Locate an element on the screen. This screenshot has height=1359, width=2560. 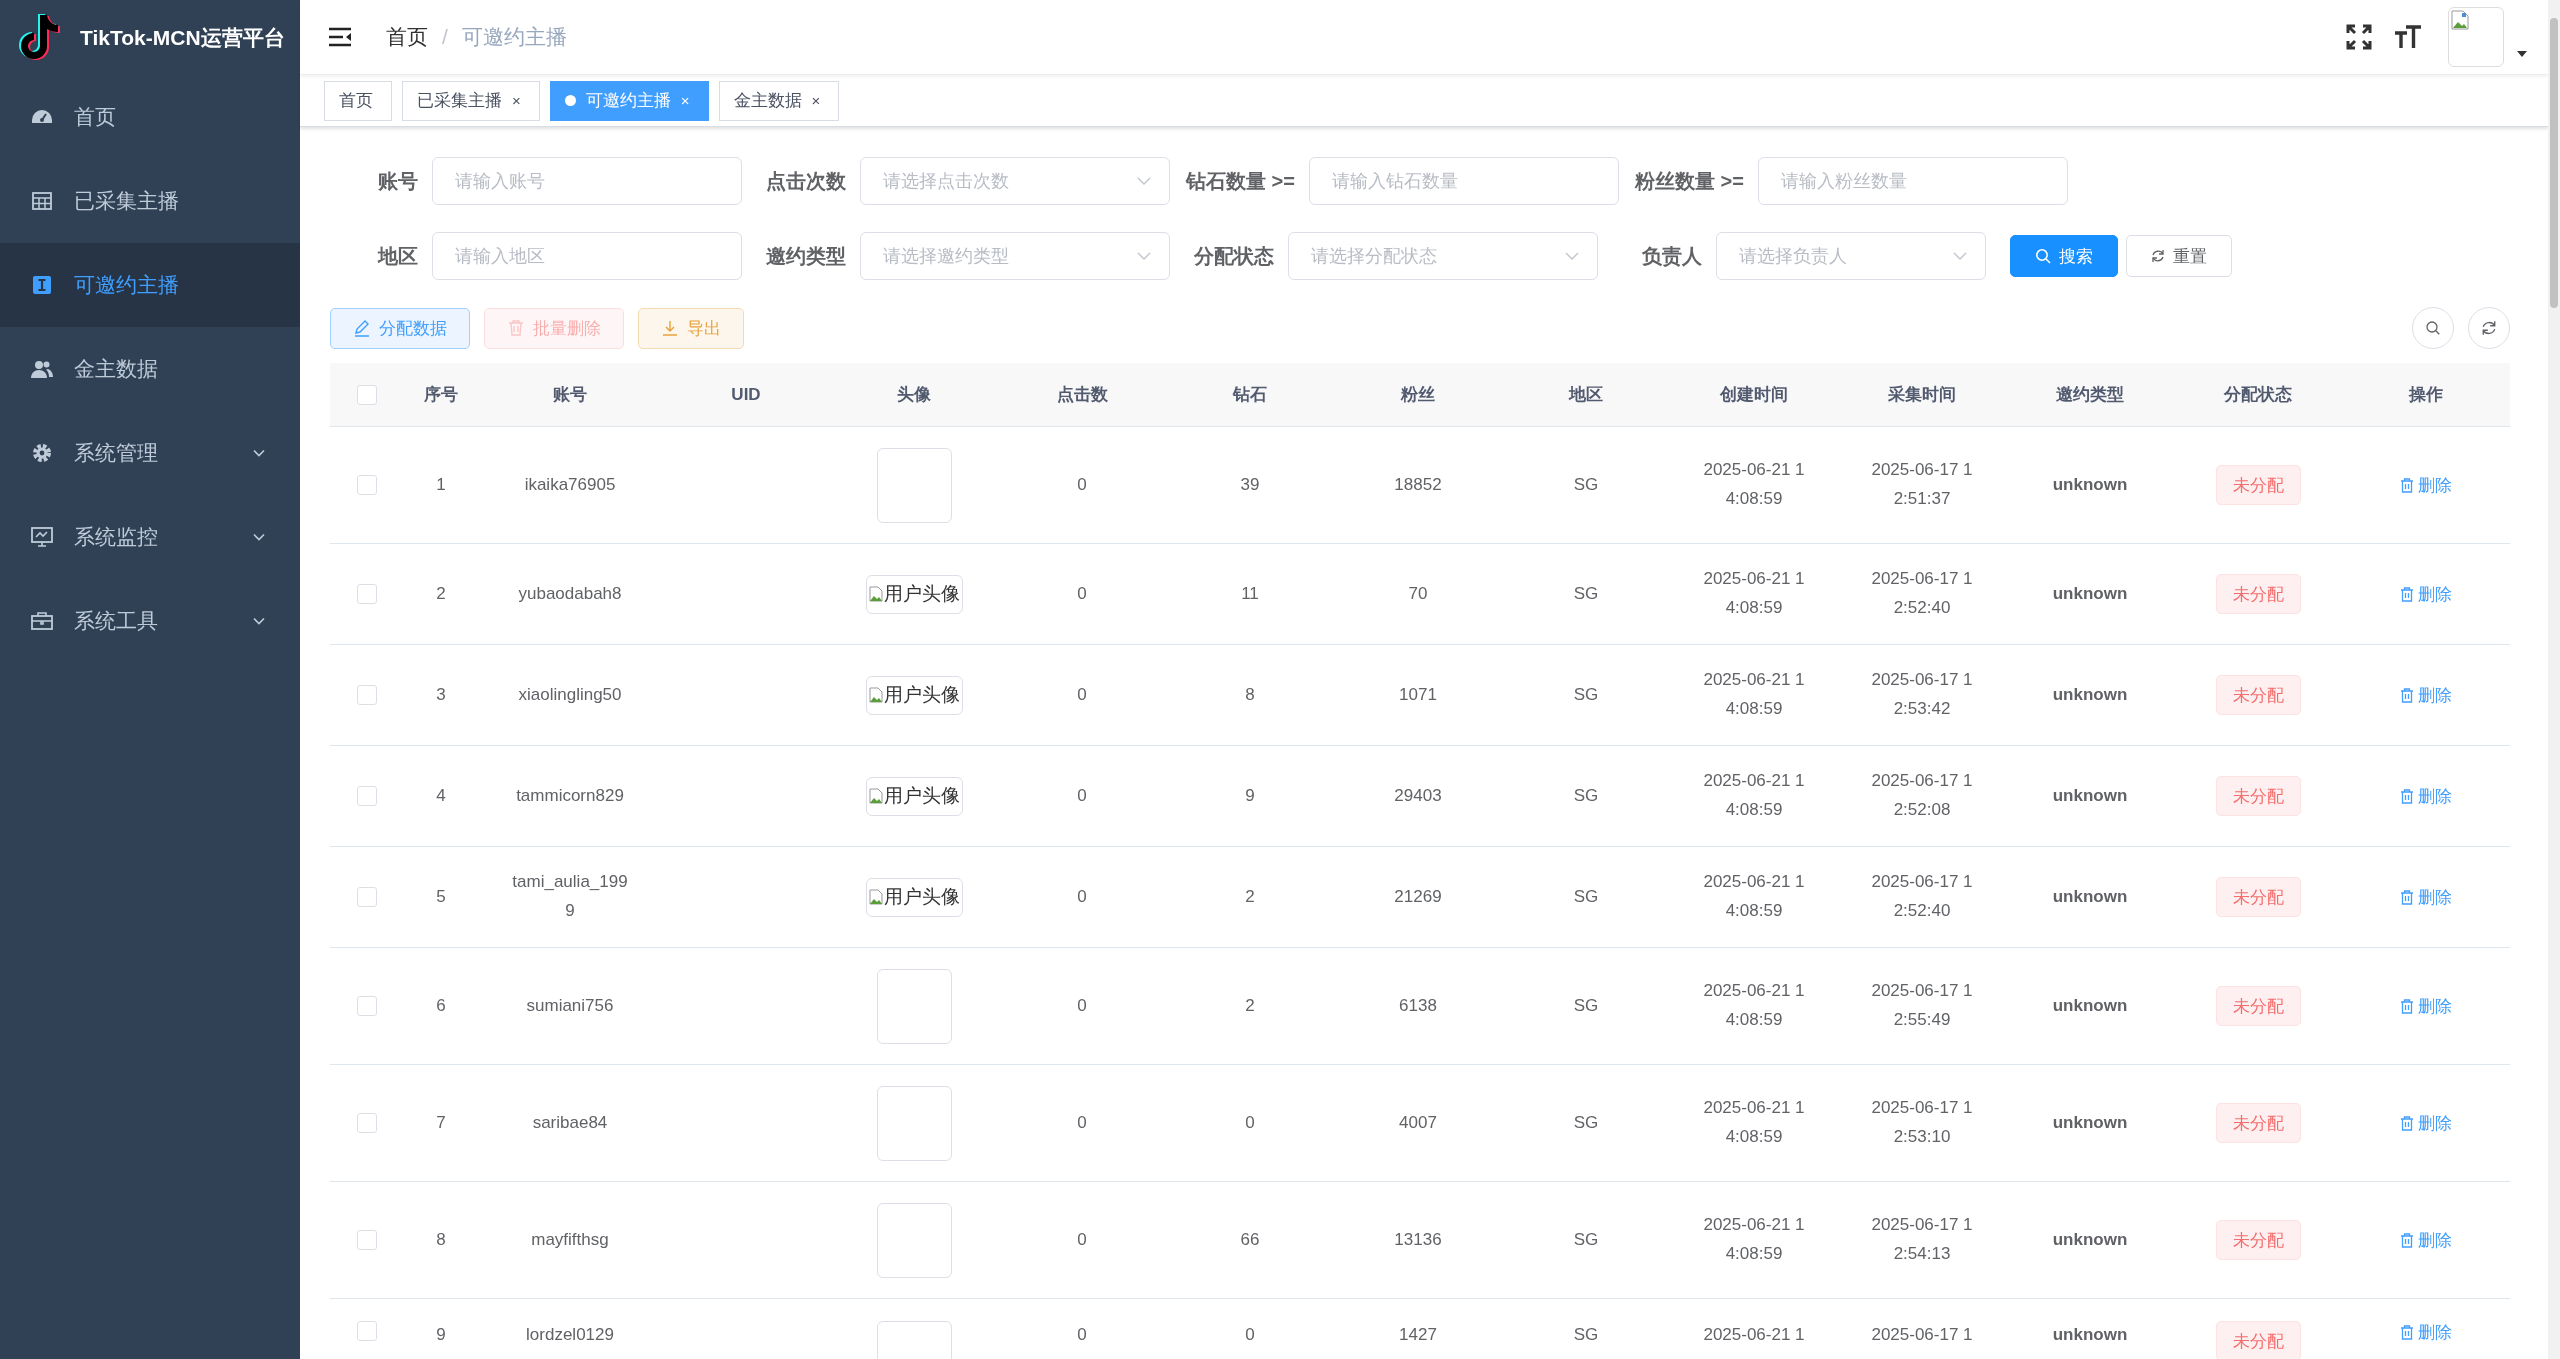
table-cell-text: 2 is located at coordinates (441, 593).